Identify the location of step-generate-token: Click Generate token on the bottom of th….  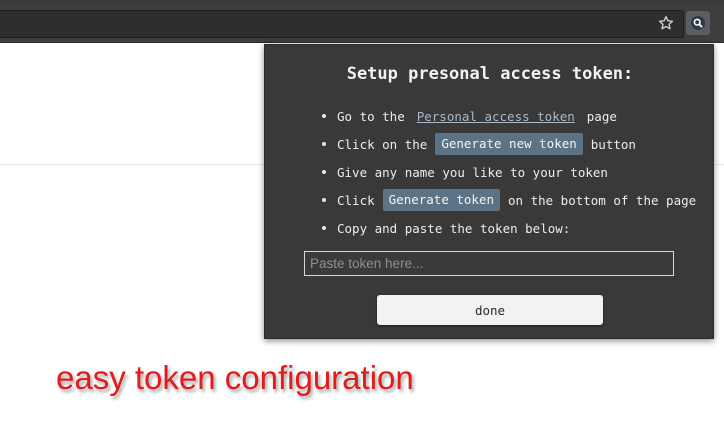
(490, 200).